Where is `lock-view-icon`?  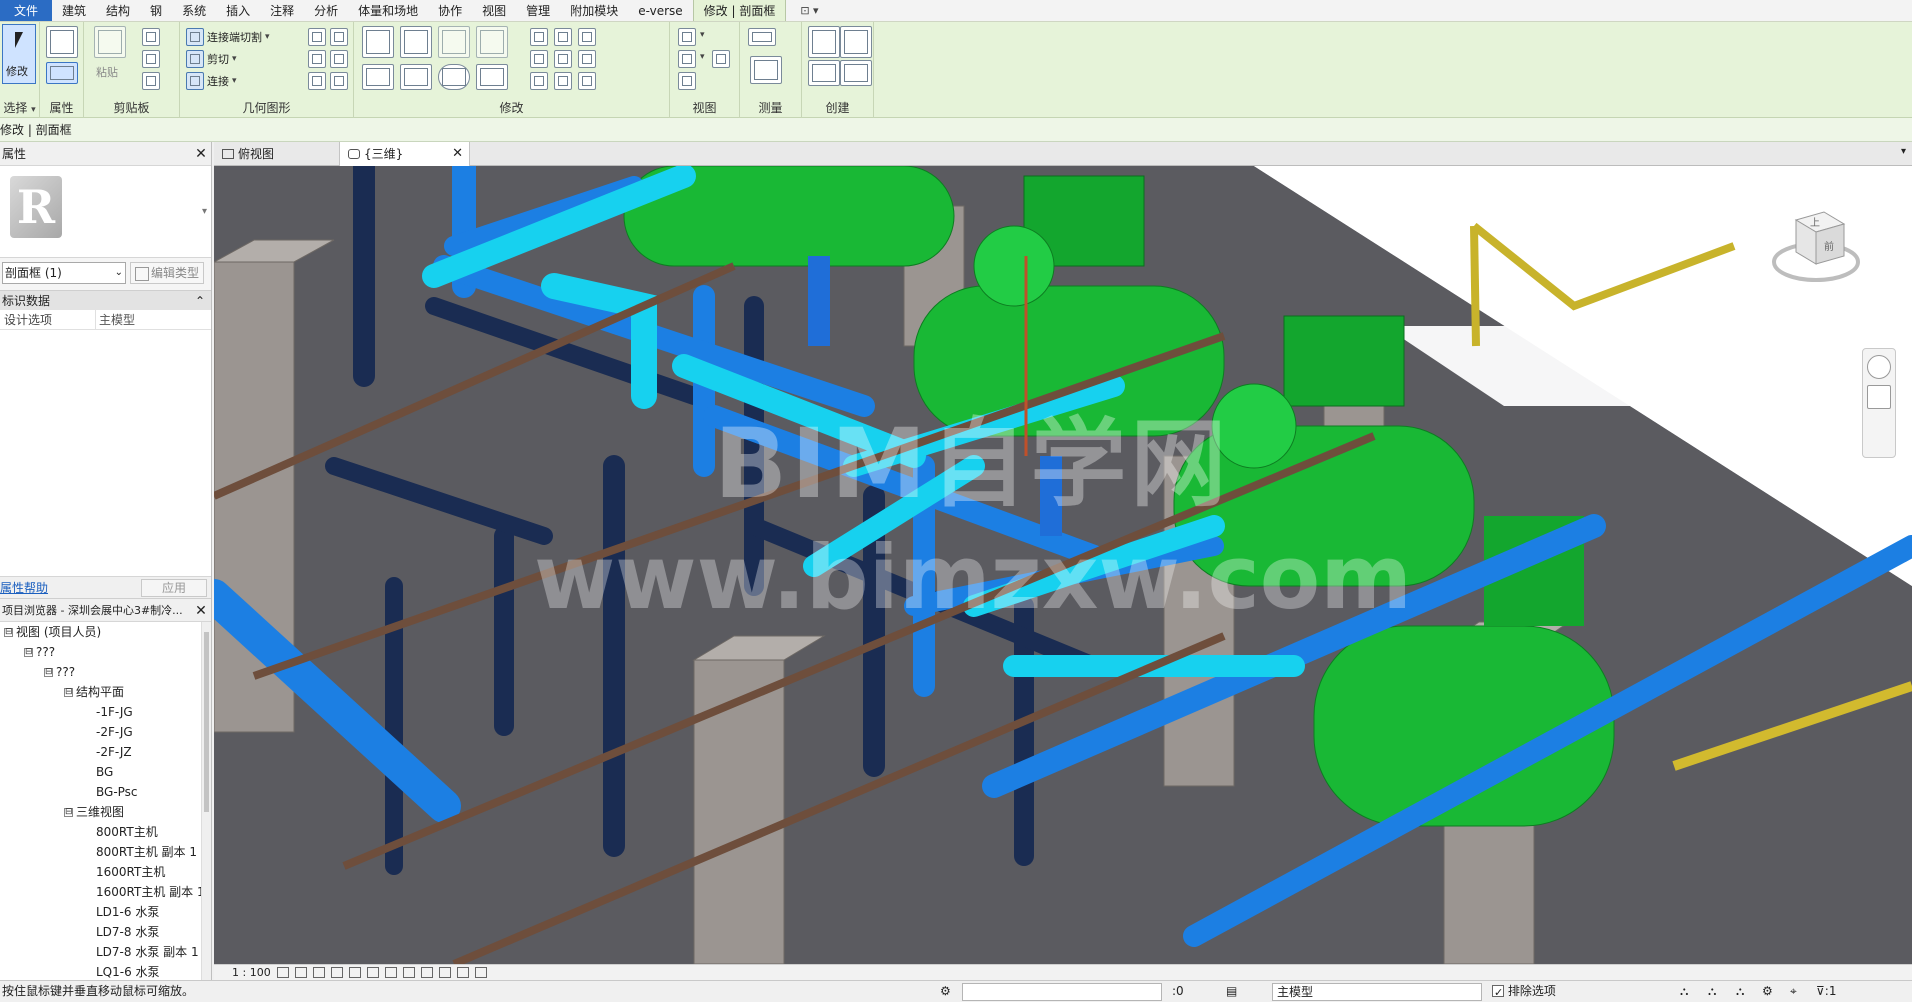
lock-view-icon is located at coordinates (372, 972).